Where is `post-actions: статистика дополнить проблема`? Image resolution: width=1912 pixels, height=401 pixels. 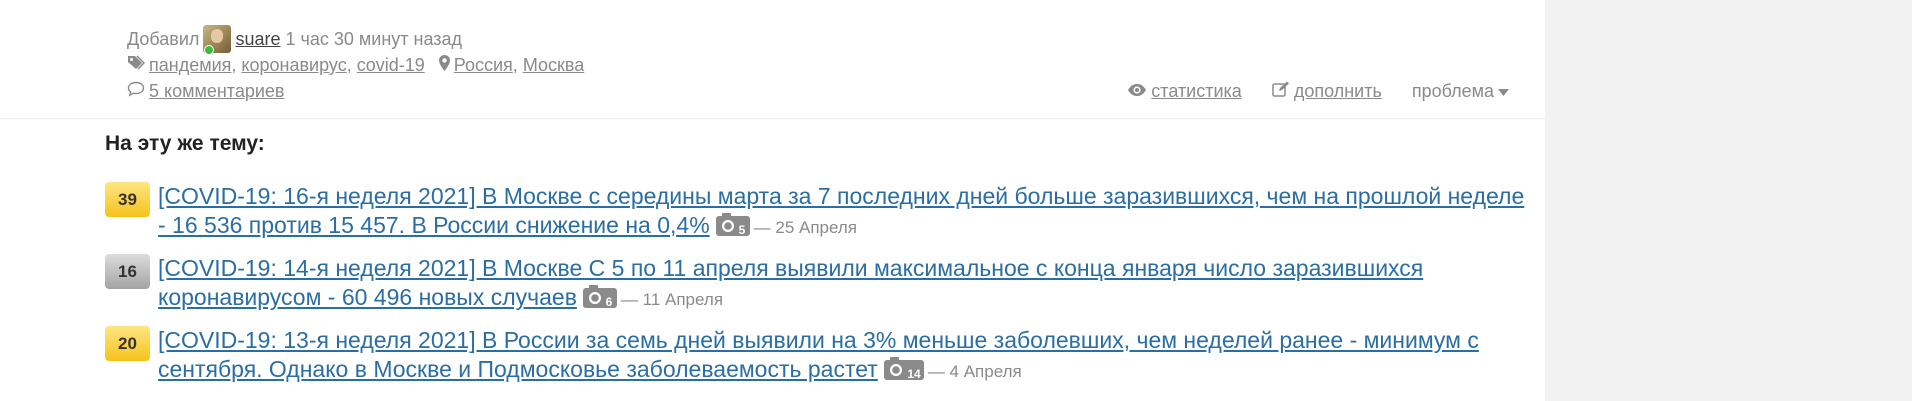
post-actions: статистика дополнить проблема is located at coordinates (1305, 91).